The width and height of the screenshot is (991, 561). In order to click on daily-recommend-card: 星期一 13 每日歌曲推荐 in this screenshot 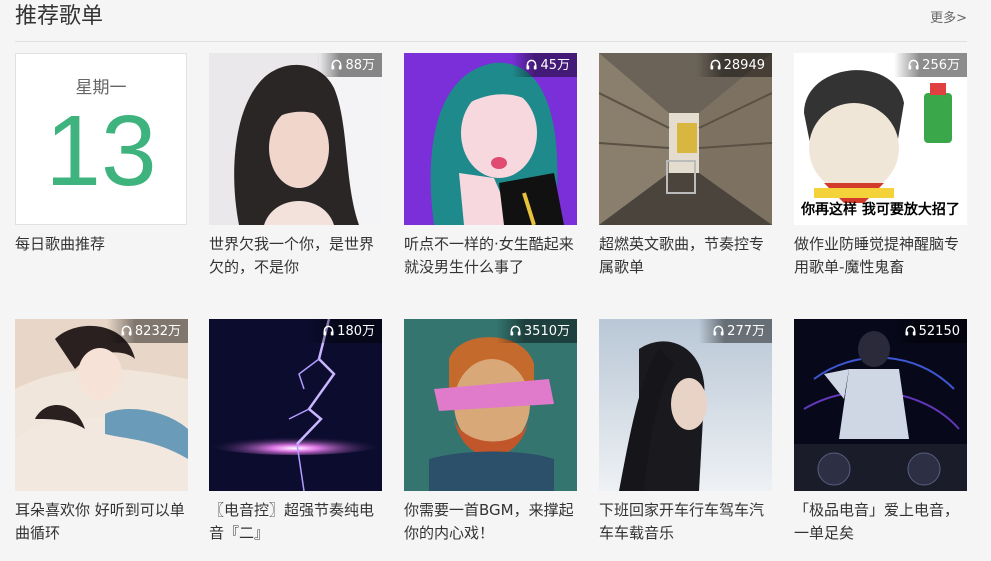, I will do `click(101, 154)`.